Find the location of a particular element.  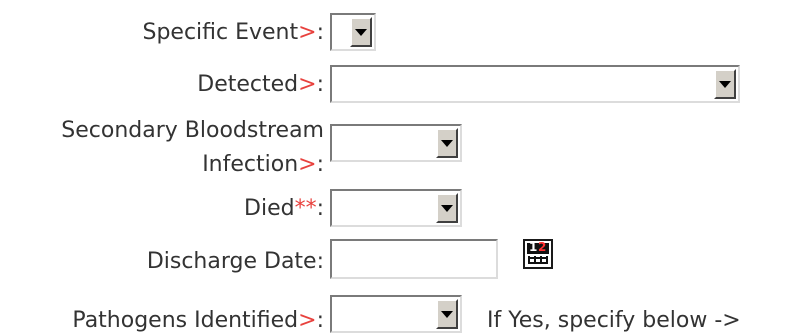

specific-event-select is located at coordinates (353, 32).